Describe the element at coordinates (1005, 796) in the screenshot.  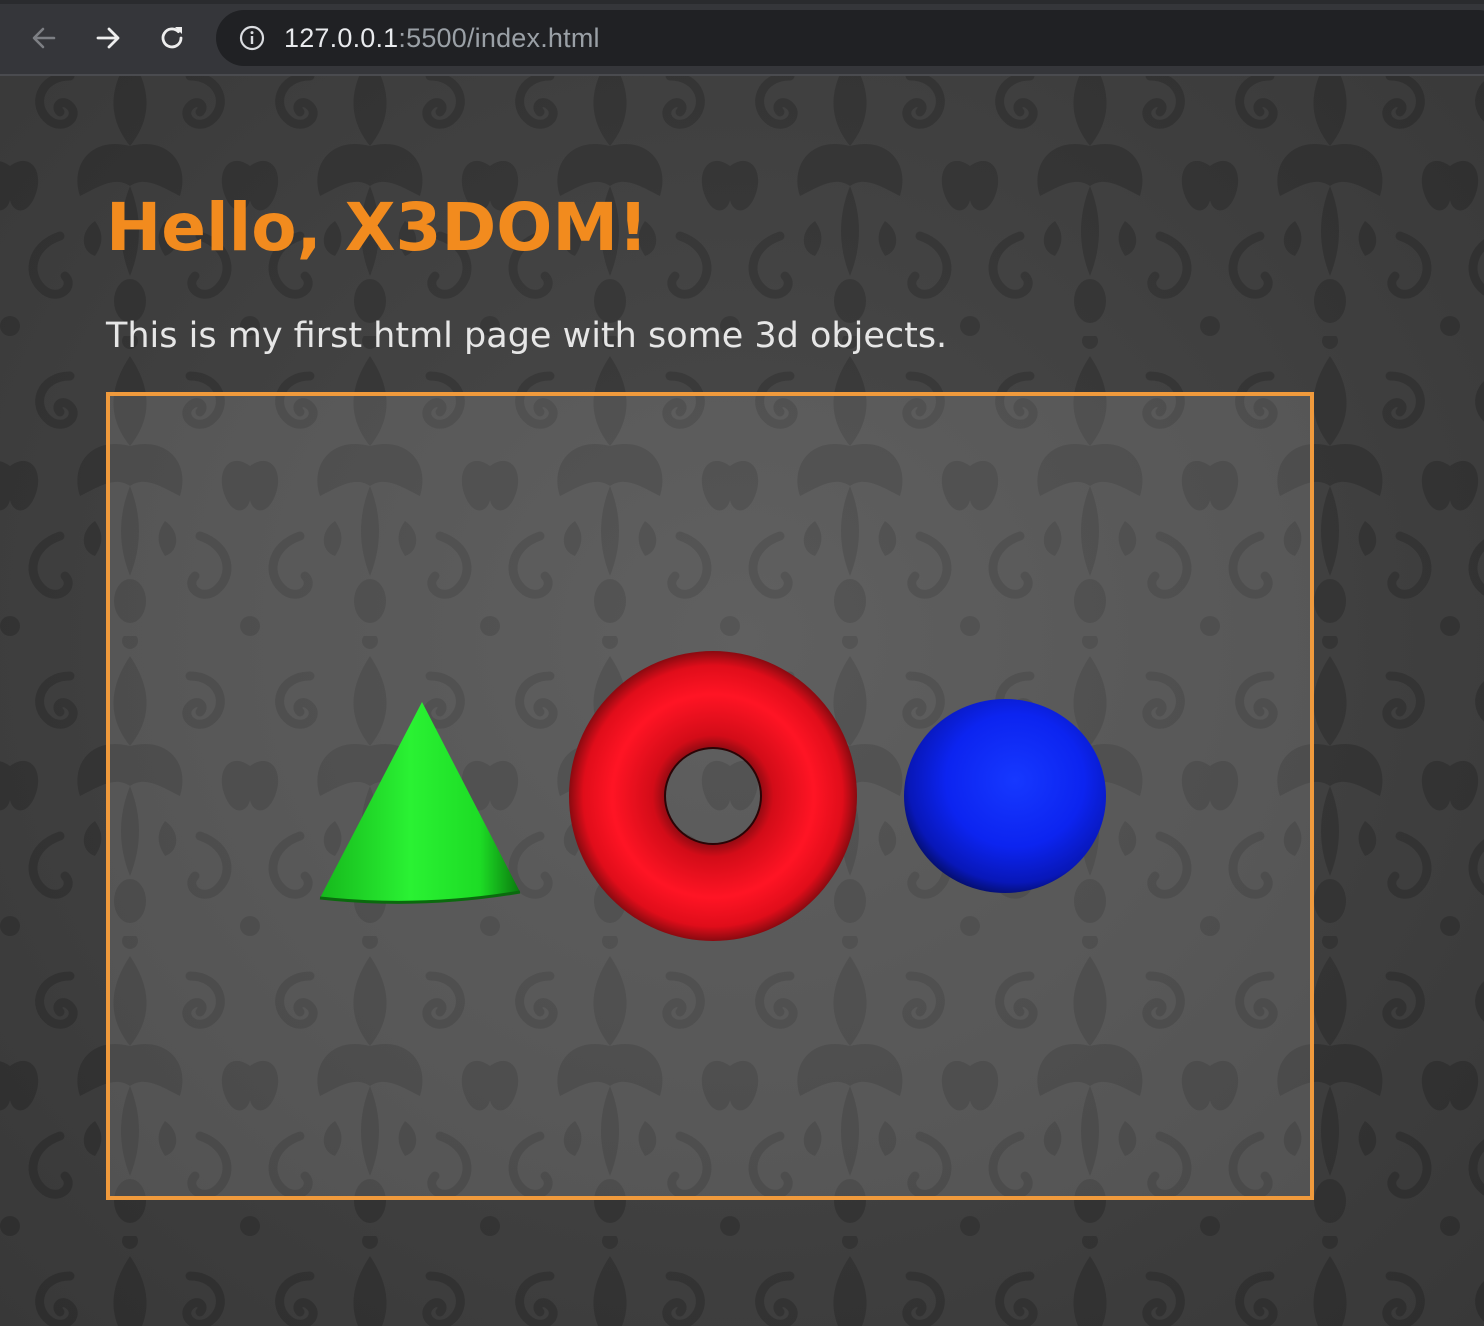
I see `blue-sphere` at that location.